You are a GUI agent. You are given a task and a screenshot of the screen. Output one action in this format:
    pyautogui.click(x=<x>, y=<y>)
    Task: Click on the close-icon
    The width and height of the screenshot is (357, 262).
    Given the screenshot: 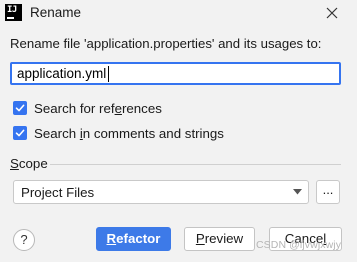 What is the action you would take?
    pyautogui.click(x=332, y=13)
    